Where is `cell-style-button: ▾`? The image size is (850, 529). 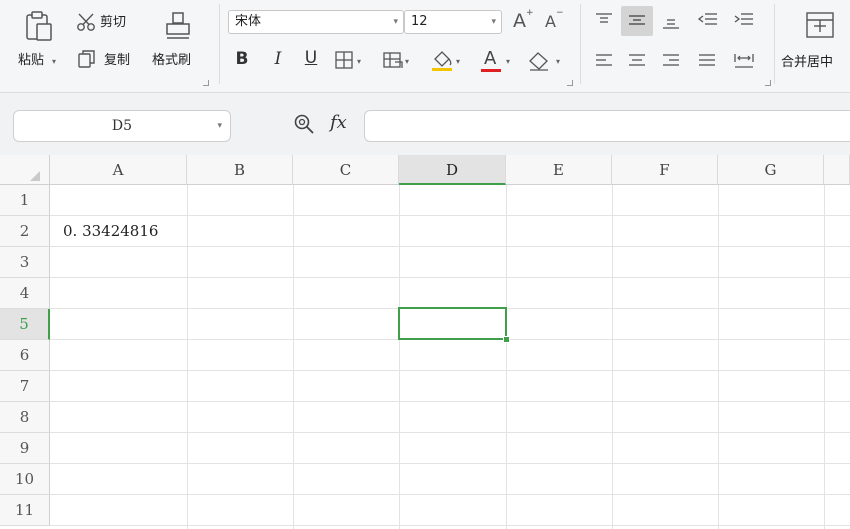 cell-style-button: ▾ is located at coordinates (399, 61).